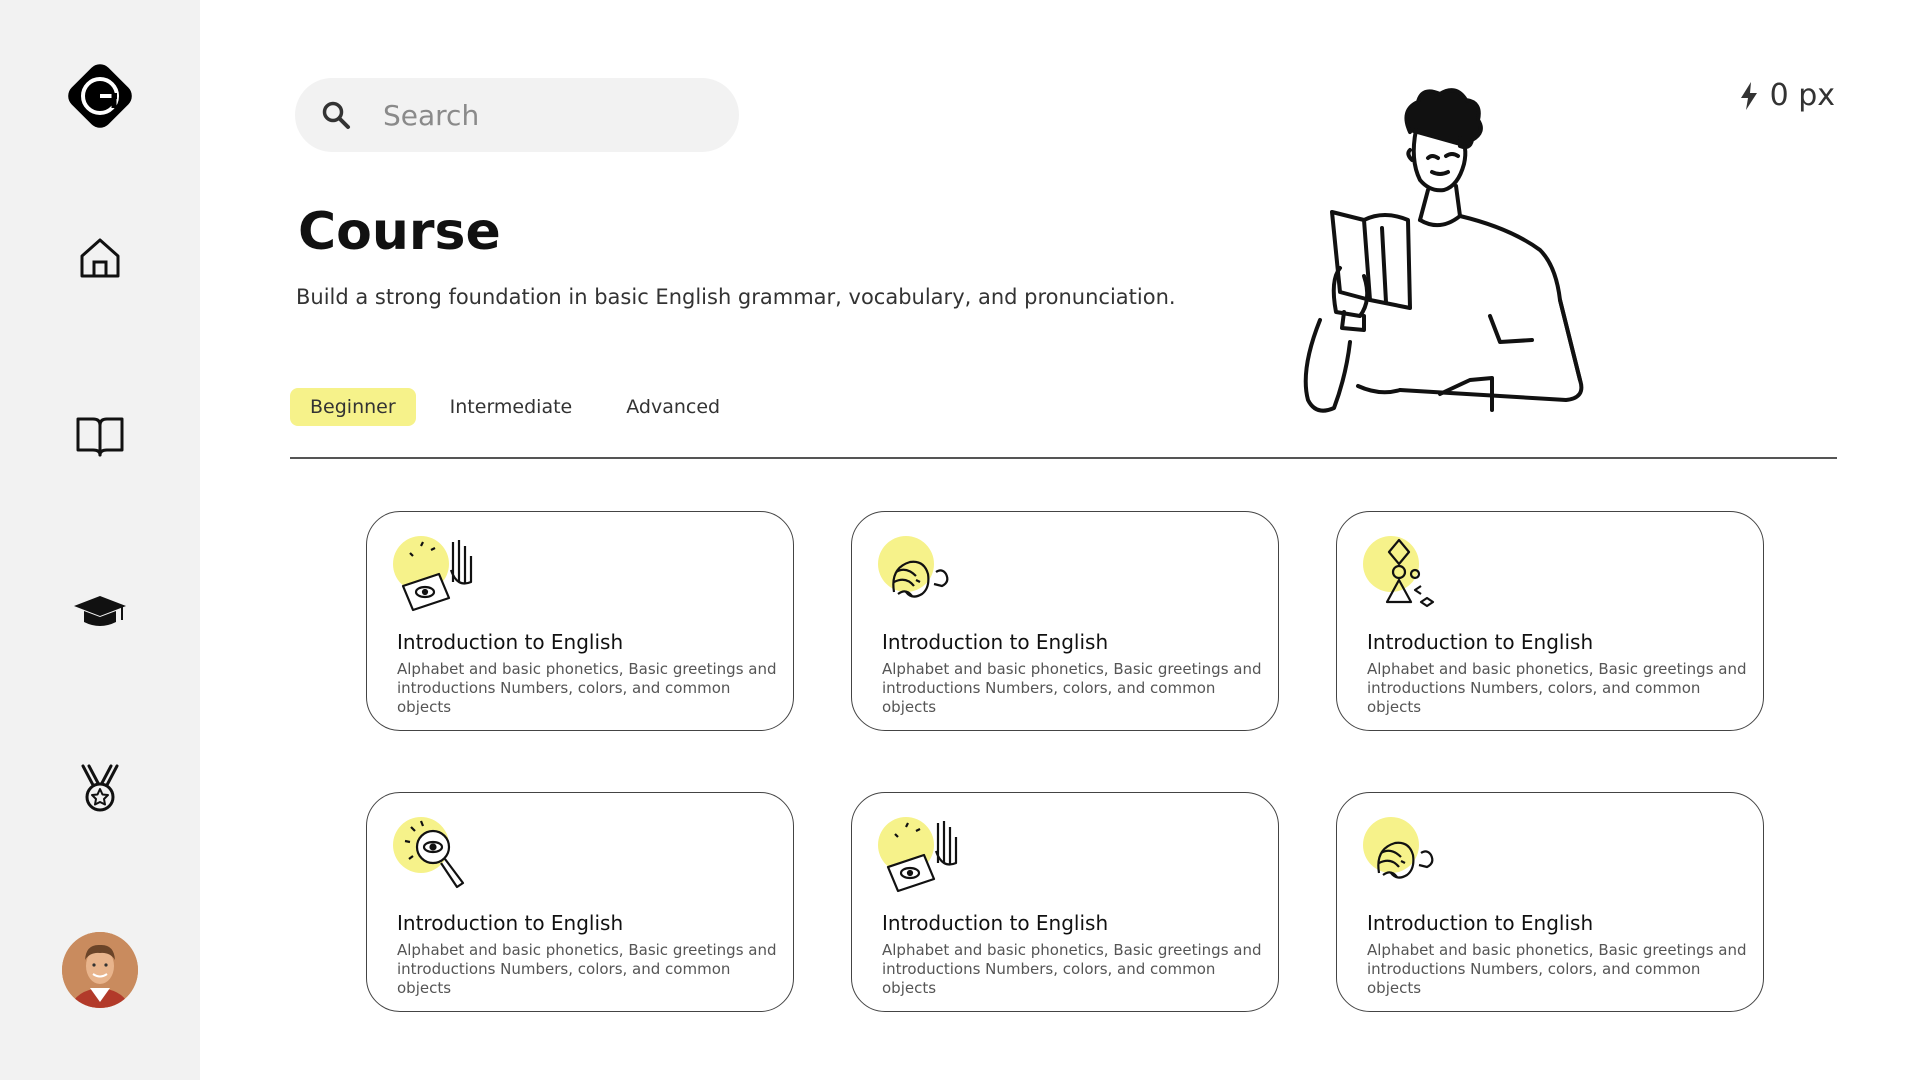  What do you see at coordinates (336, 115) in the screenshot?
I see `search-icon` at bounding box center [336, 115].